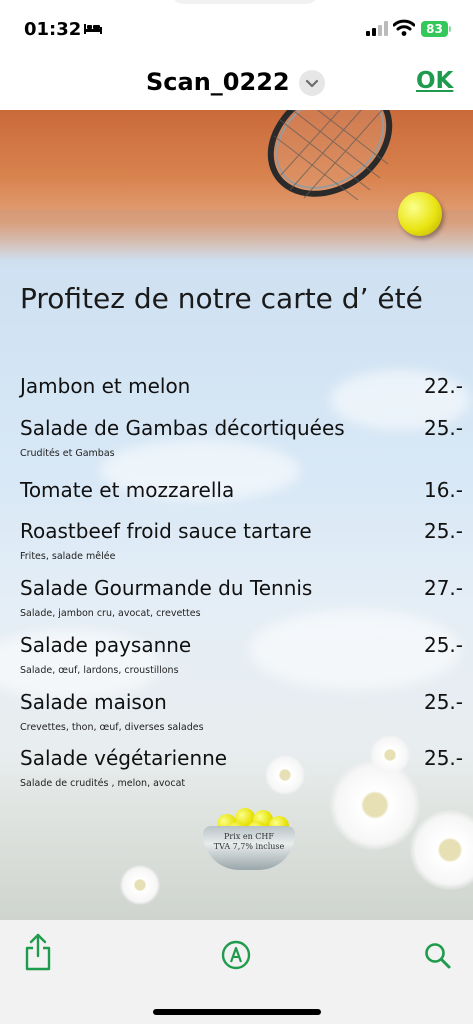 This screenshot has width=473, height=1024. Describe the element at coordinates (103, 783) in the screenshot. I see `menu-item-description: Salade de crudités , melon, avocat` at that location.